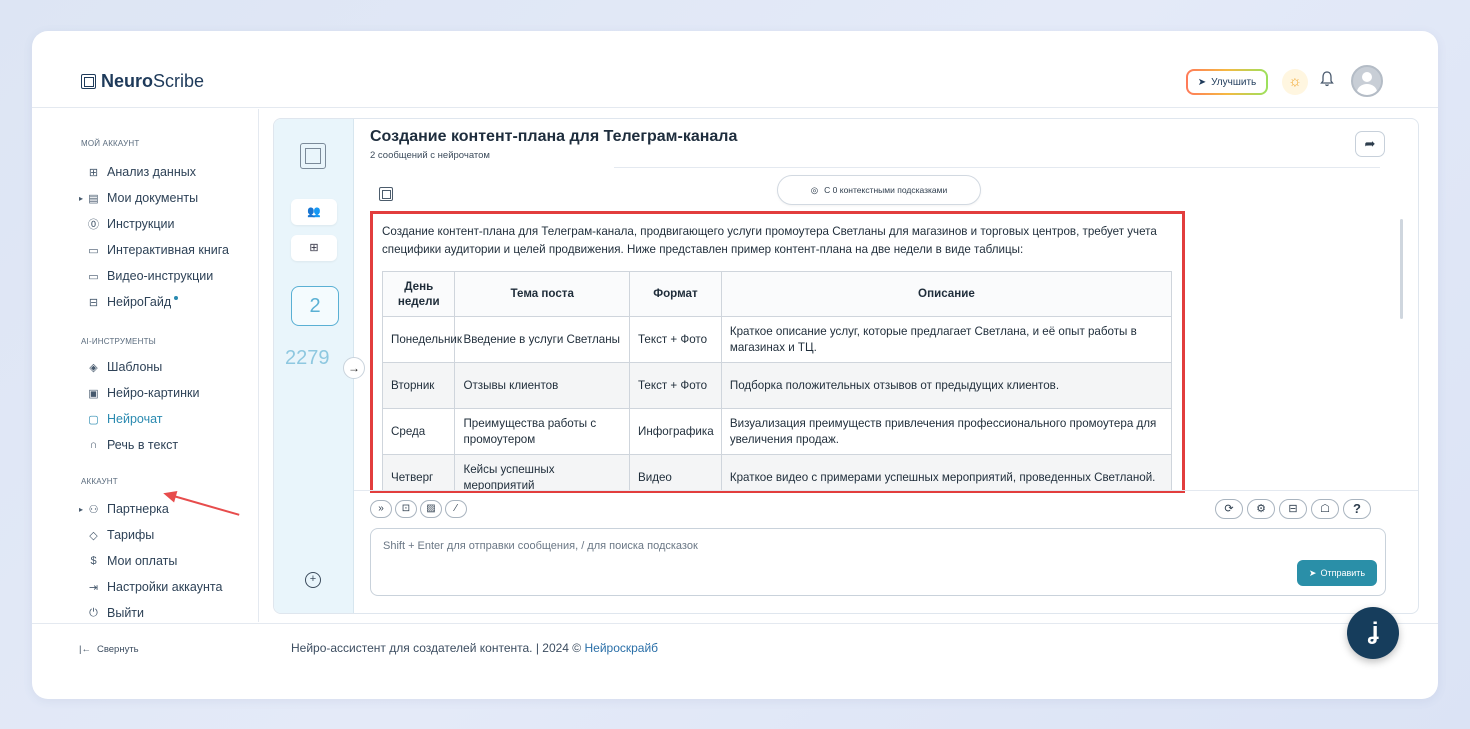  I want to click on sidebar-item-neuroguide: ⊟ НейроГайд, so click(133, 302).